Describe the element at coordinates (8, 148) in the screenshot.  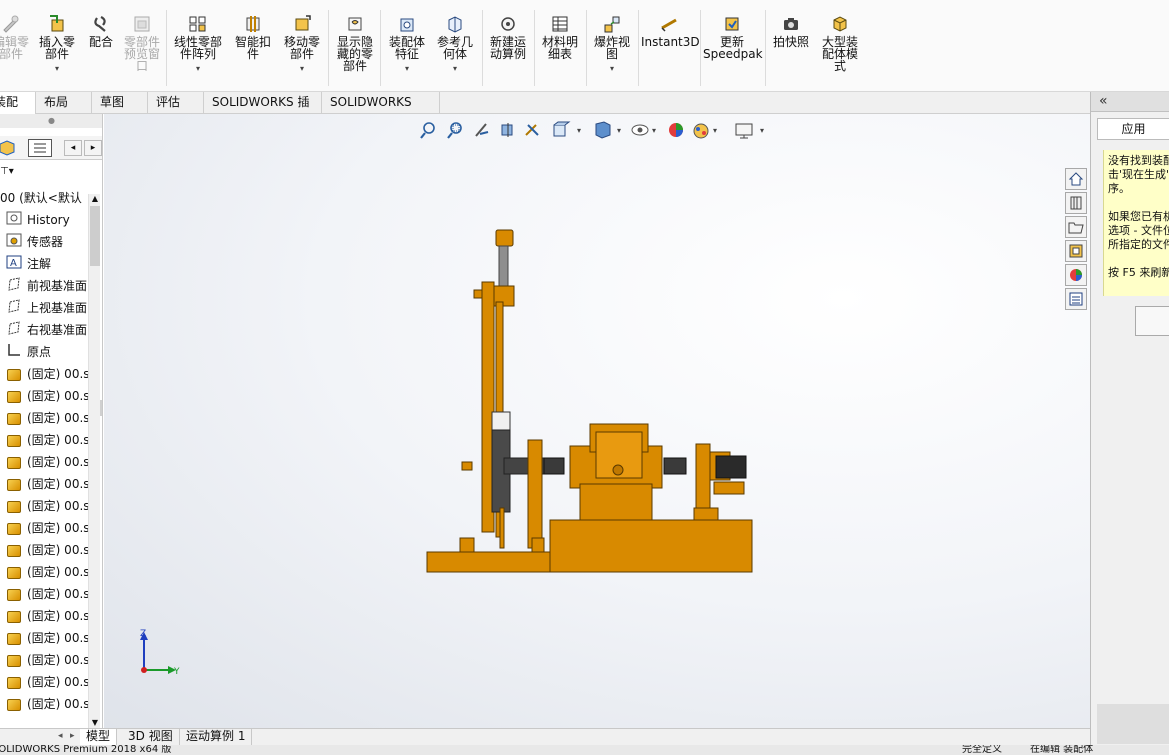
I see `feature-tree-tab-icon` at that location.